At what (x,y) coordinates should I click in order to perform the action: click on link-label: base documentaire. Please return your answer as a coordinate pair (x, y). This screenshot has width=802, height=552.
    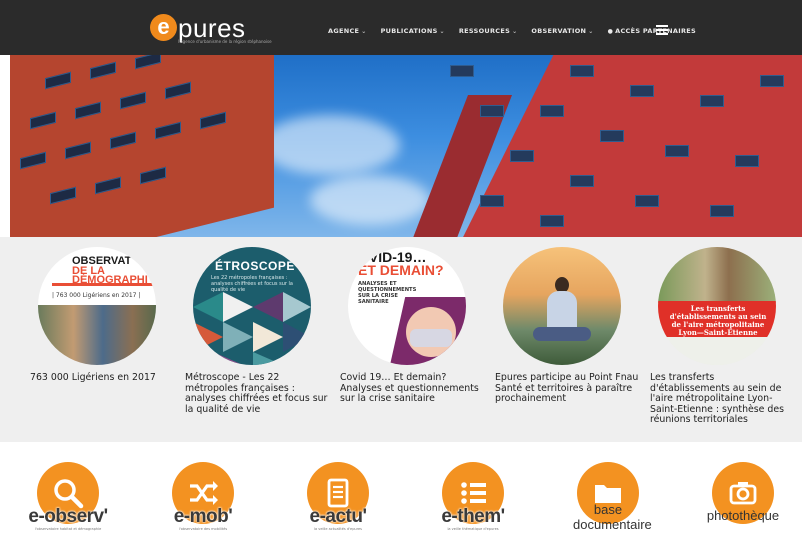
    Looking at the image, I should click on (612, 517).